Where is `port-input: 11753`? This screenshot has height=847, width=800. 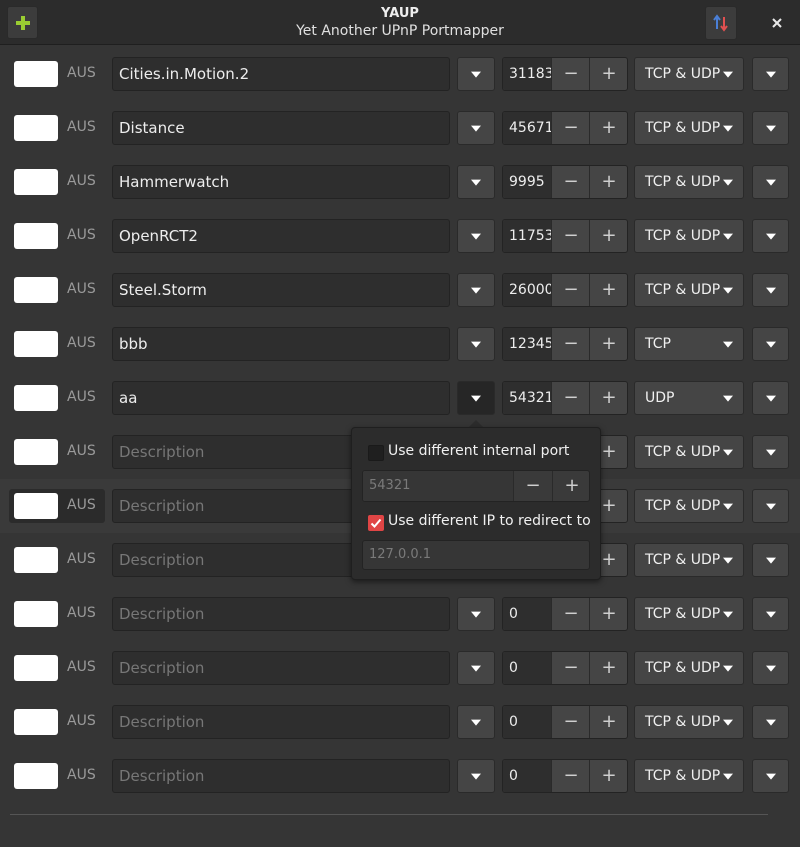
port-input: 11753 is located at coordinates (527, 236).